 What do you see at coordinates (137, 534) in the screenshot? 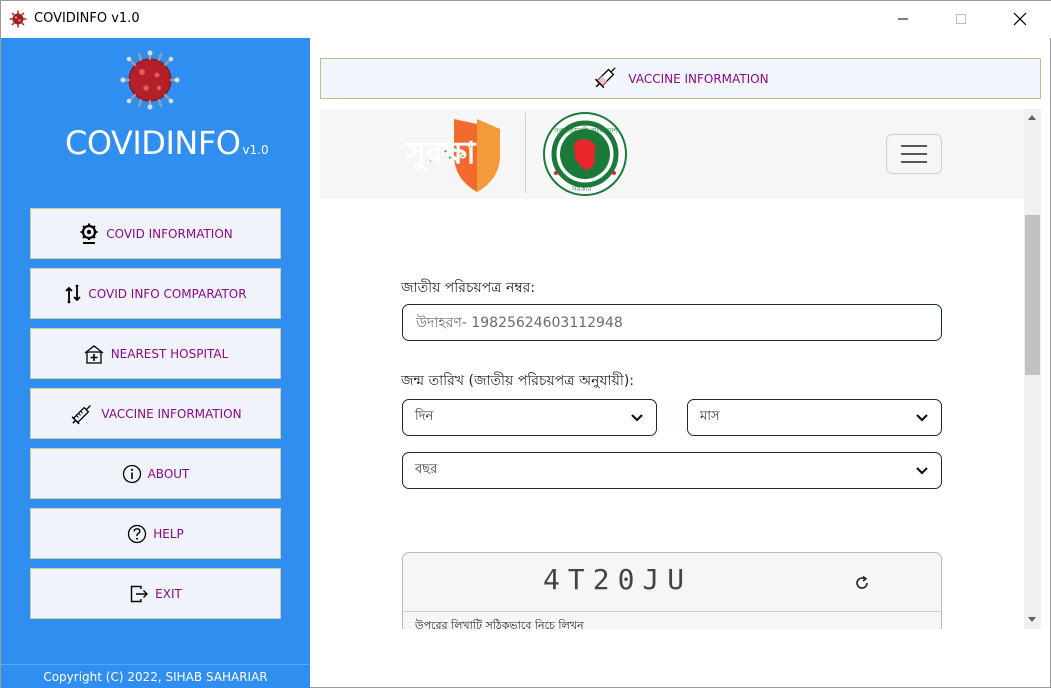
I see `help-icon` at bounding box center [137, 534].